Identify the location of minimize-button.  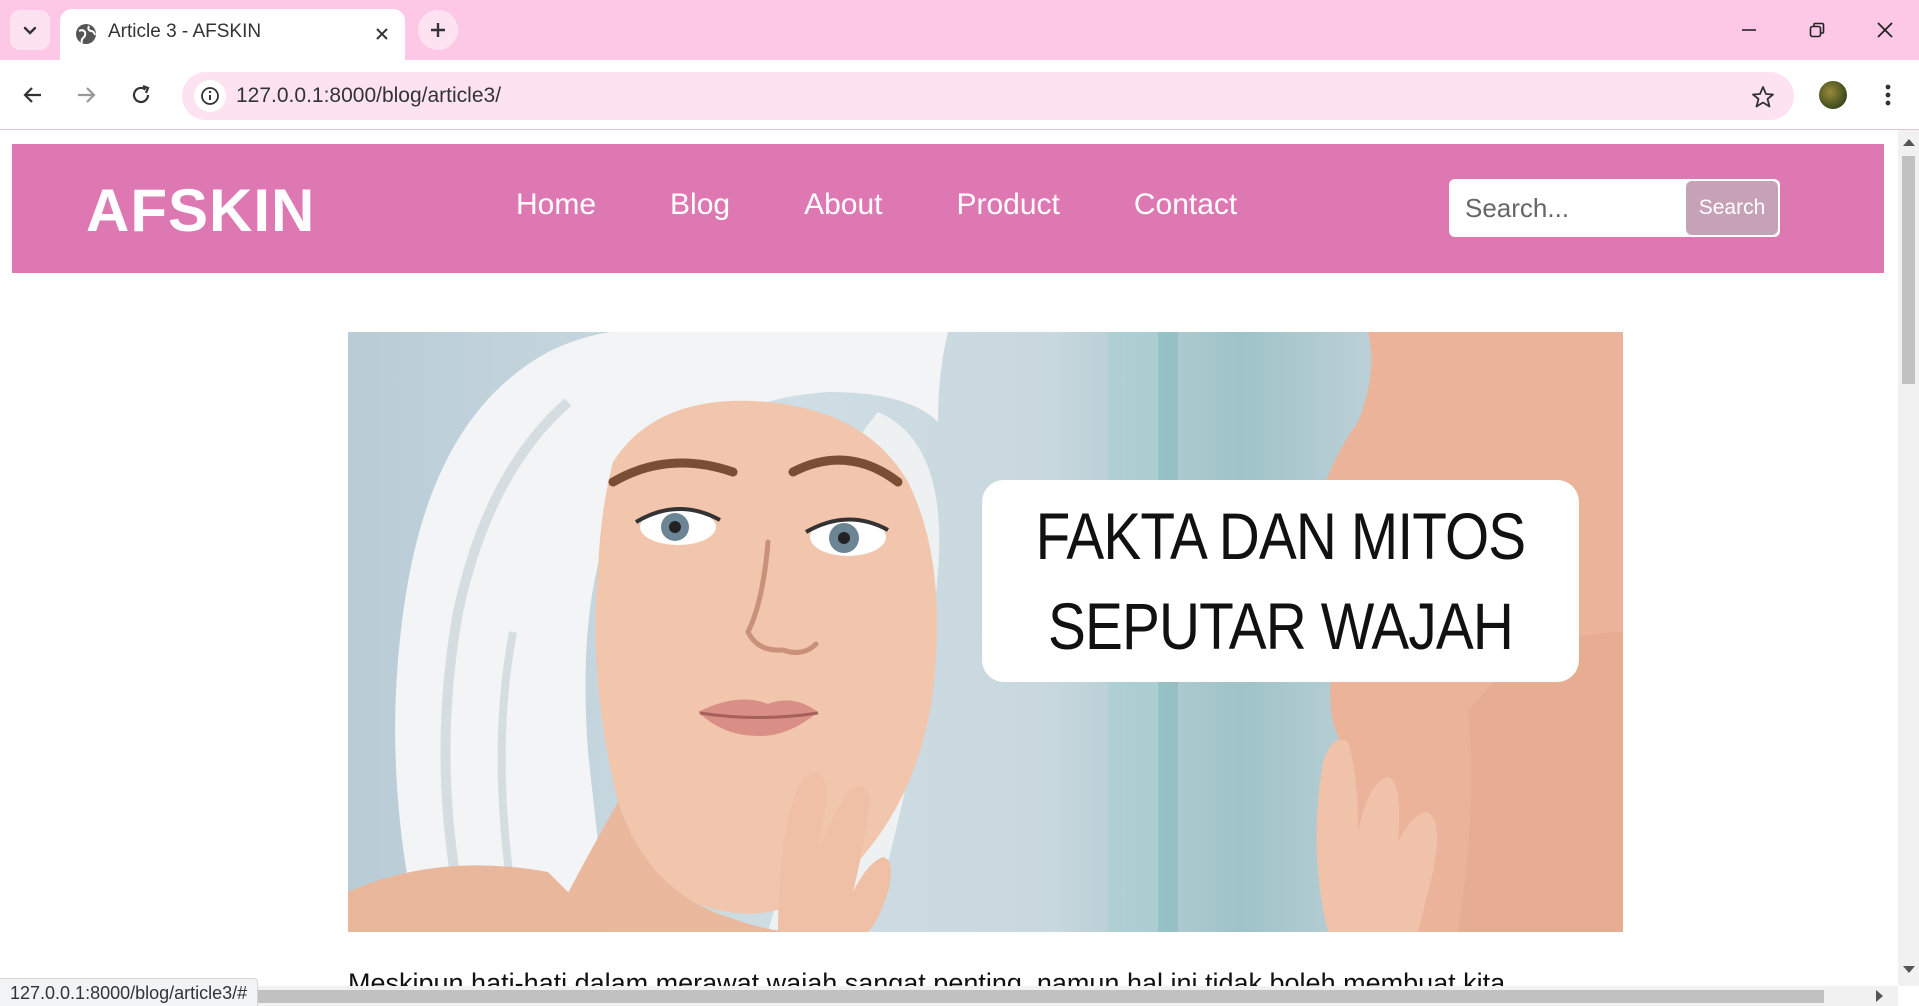
(1749, 30).